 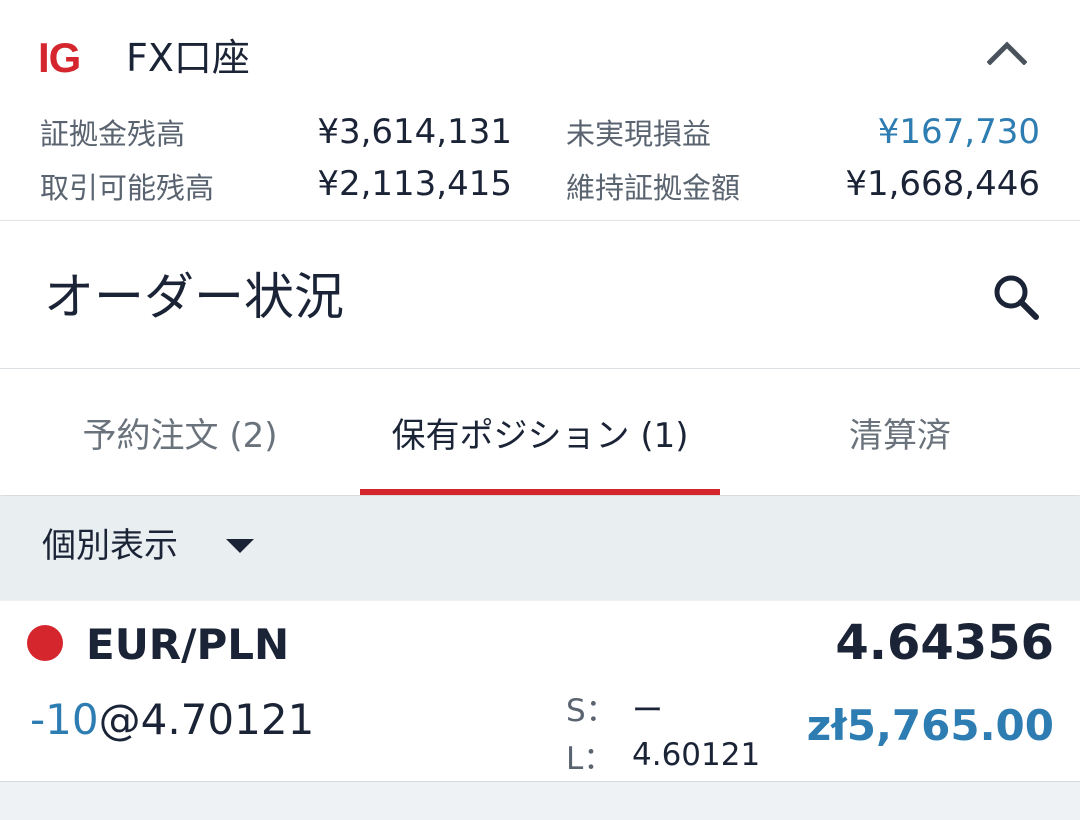 What do you see at coordinates (227, 719) in the screenshot?
I see `open-level: 4.70121` at bounding box center [227, 719].